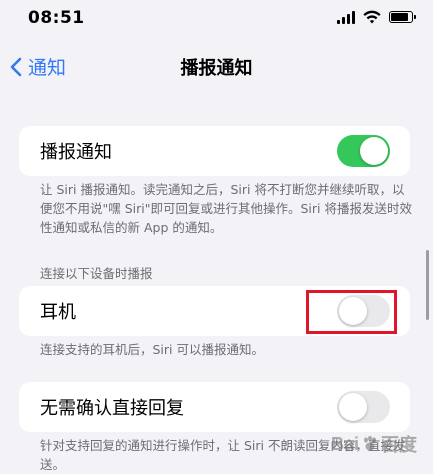 Image resolution: width=433 pixels, height=474 pixels. I want to click on announce-notifications-row: 播报通知, so click(214, 151).